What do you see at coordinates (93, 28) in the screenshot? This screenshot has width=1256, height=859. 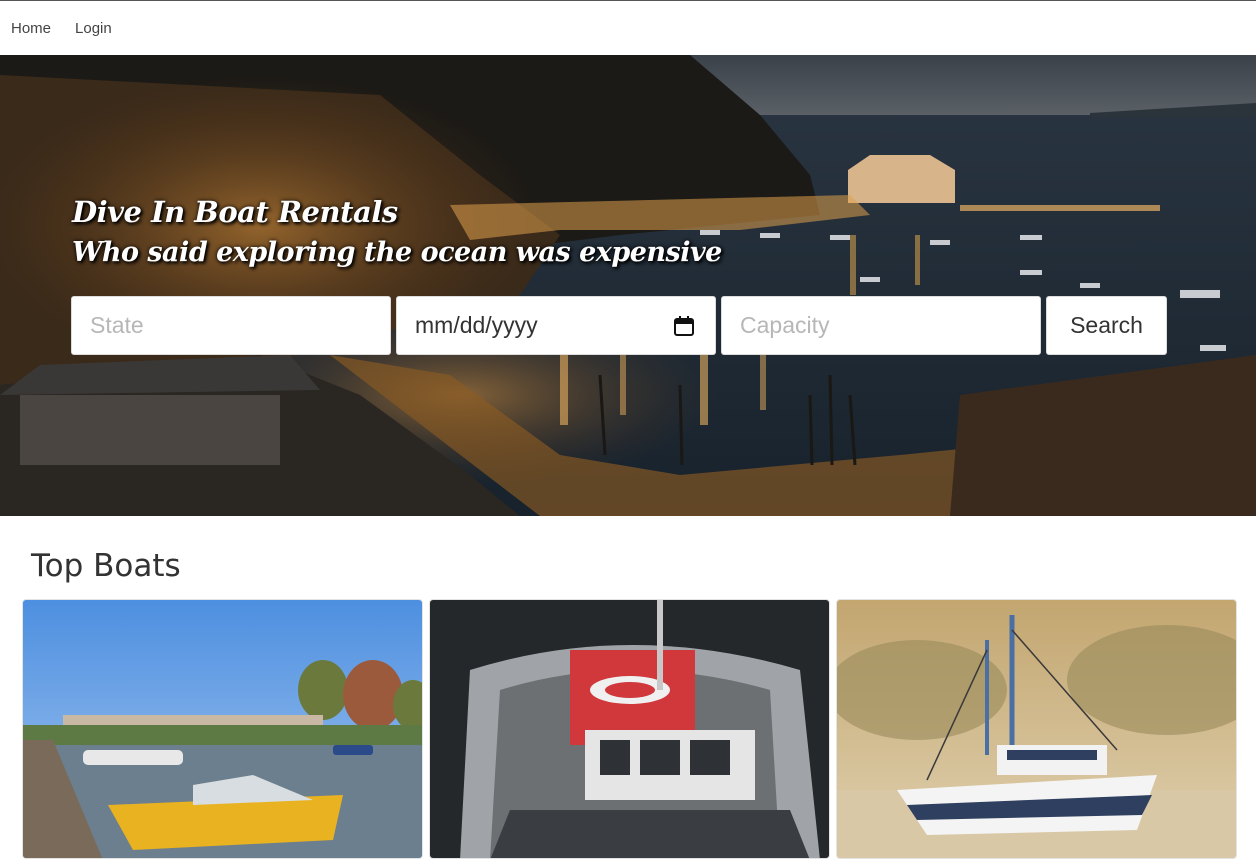 I see `nav-login-link: Login` at bounding box center [93, 28].